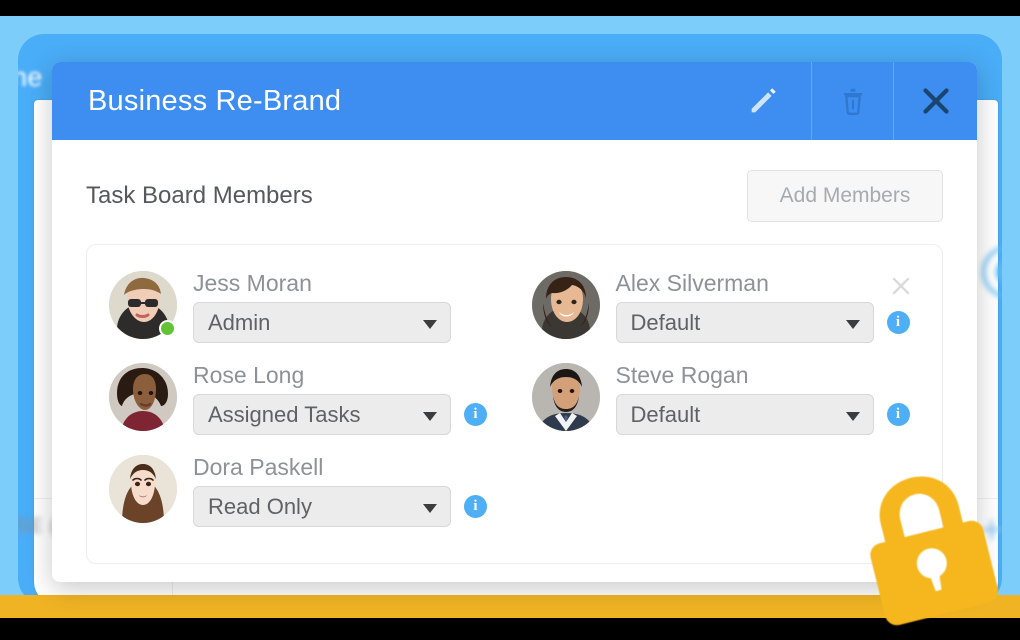 The image size is (1020, 640). What do you see at coordinates (991, 530) in the screenshot?
I see `background-plus-icon: +` at bounding box center [991, 530].